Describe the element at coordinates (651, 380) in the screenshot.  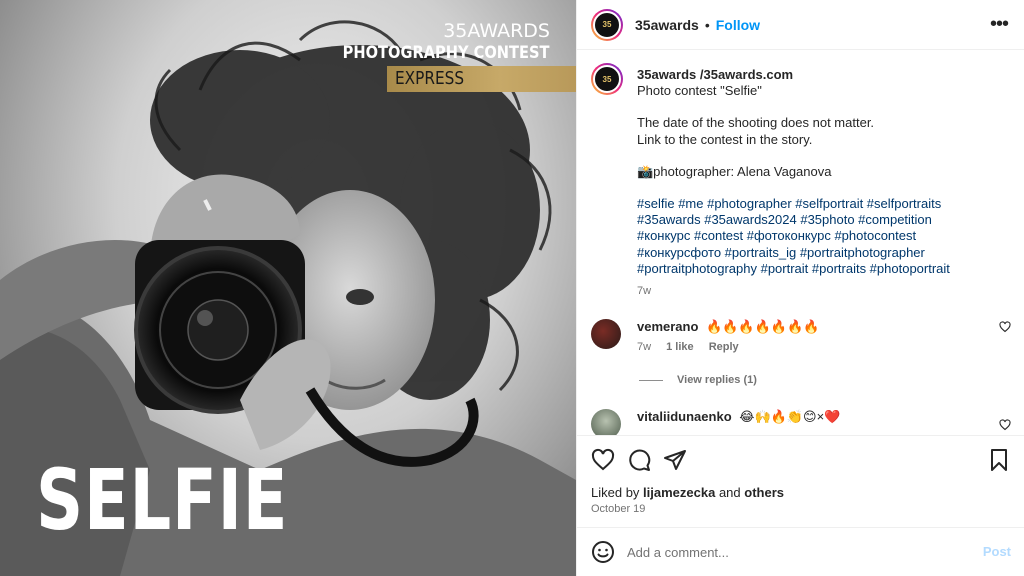
I see `replies-divider` at that location.